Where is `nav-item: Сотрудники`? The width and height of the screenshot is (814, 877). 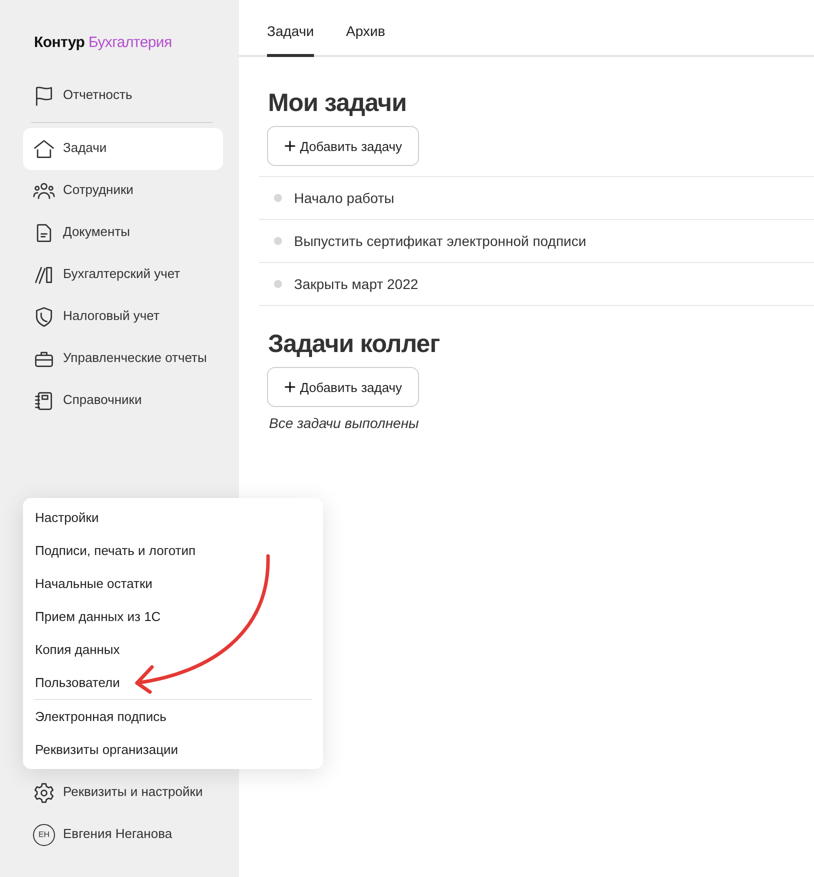
nav-item: Сотрудники is located at coordinates (123, 191).